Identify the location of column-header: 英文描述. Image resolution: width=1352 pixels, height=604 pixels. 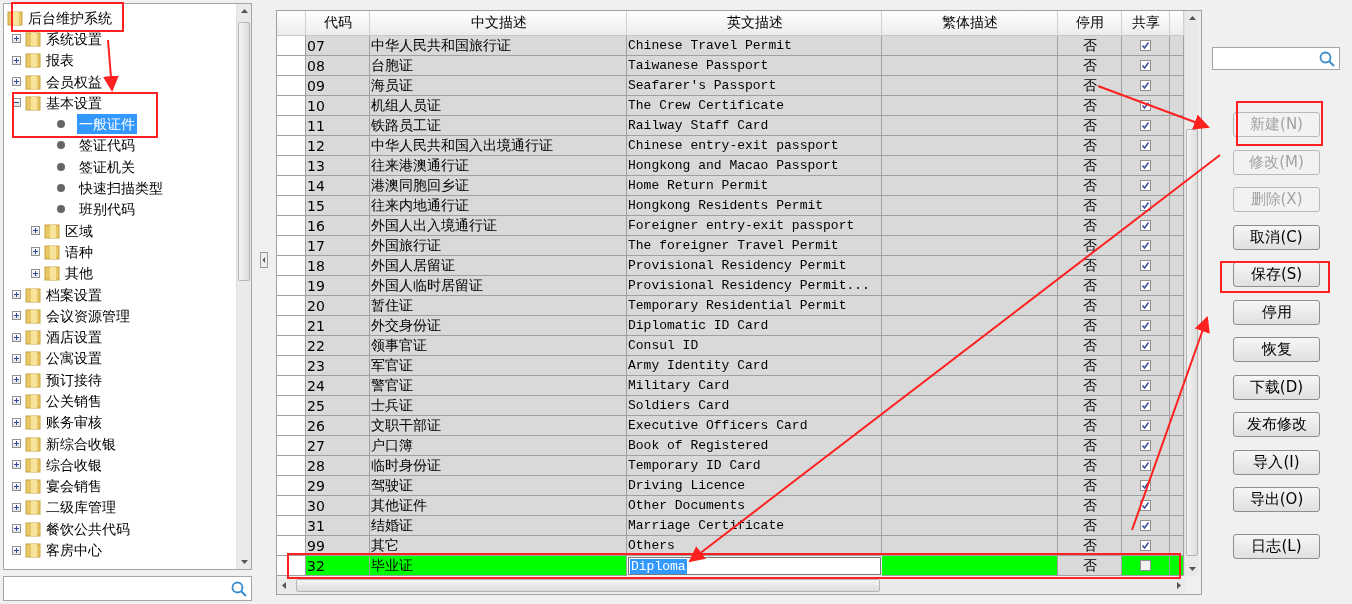
(754, 23).